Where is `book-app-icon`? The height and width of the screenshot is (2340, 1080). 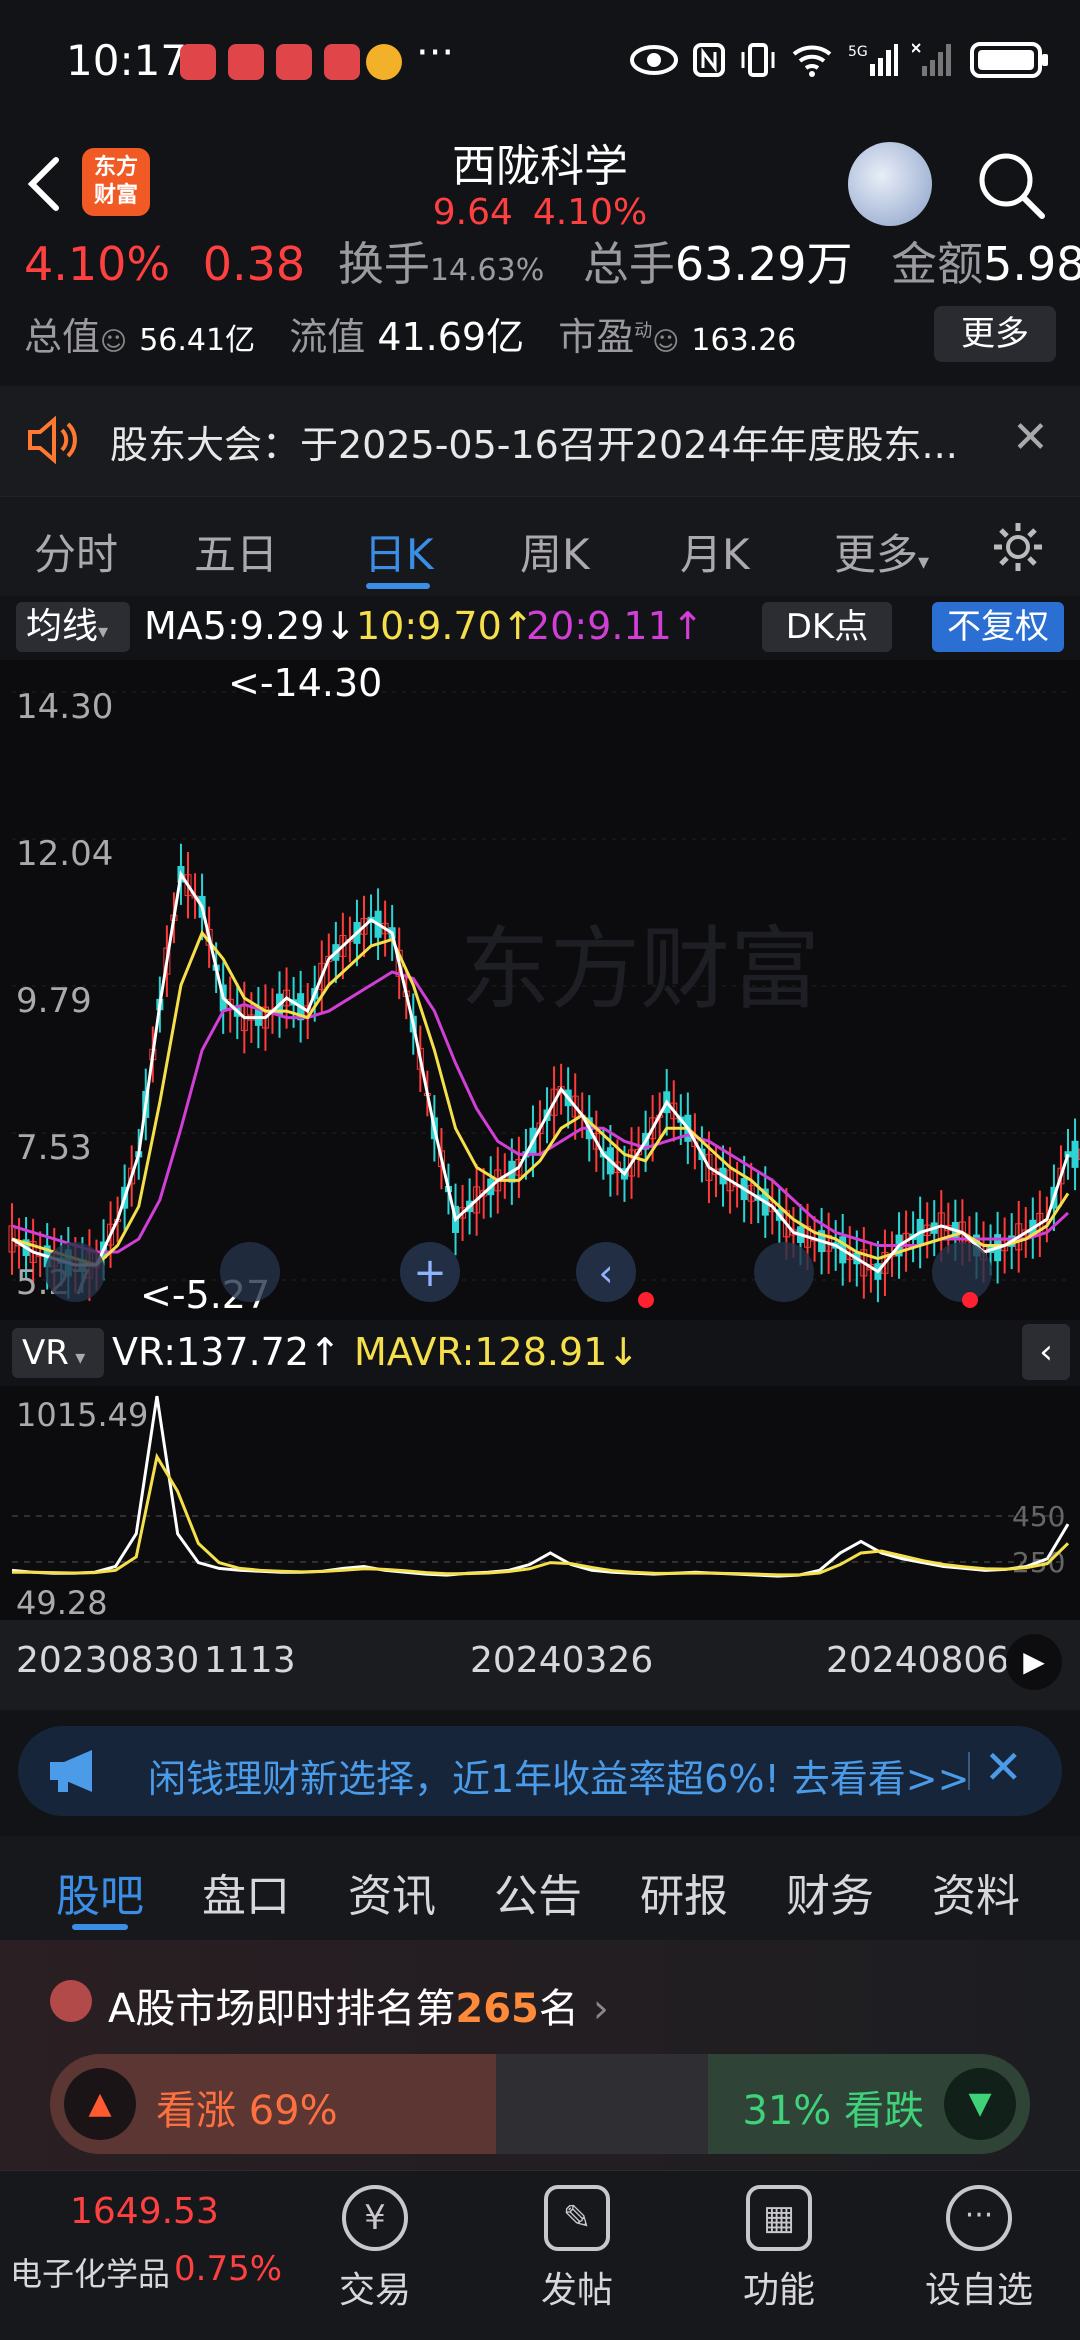
book-app-icon is located at coordinates (294, 62).